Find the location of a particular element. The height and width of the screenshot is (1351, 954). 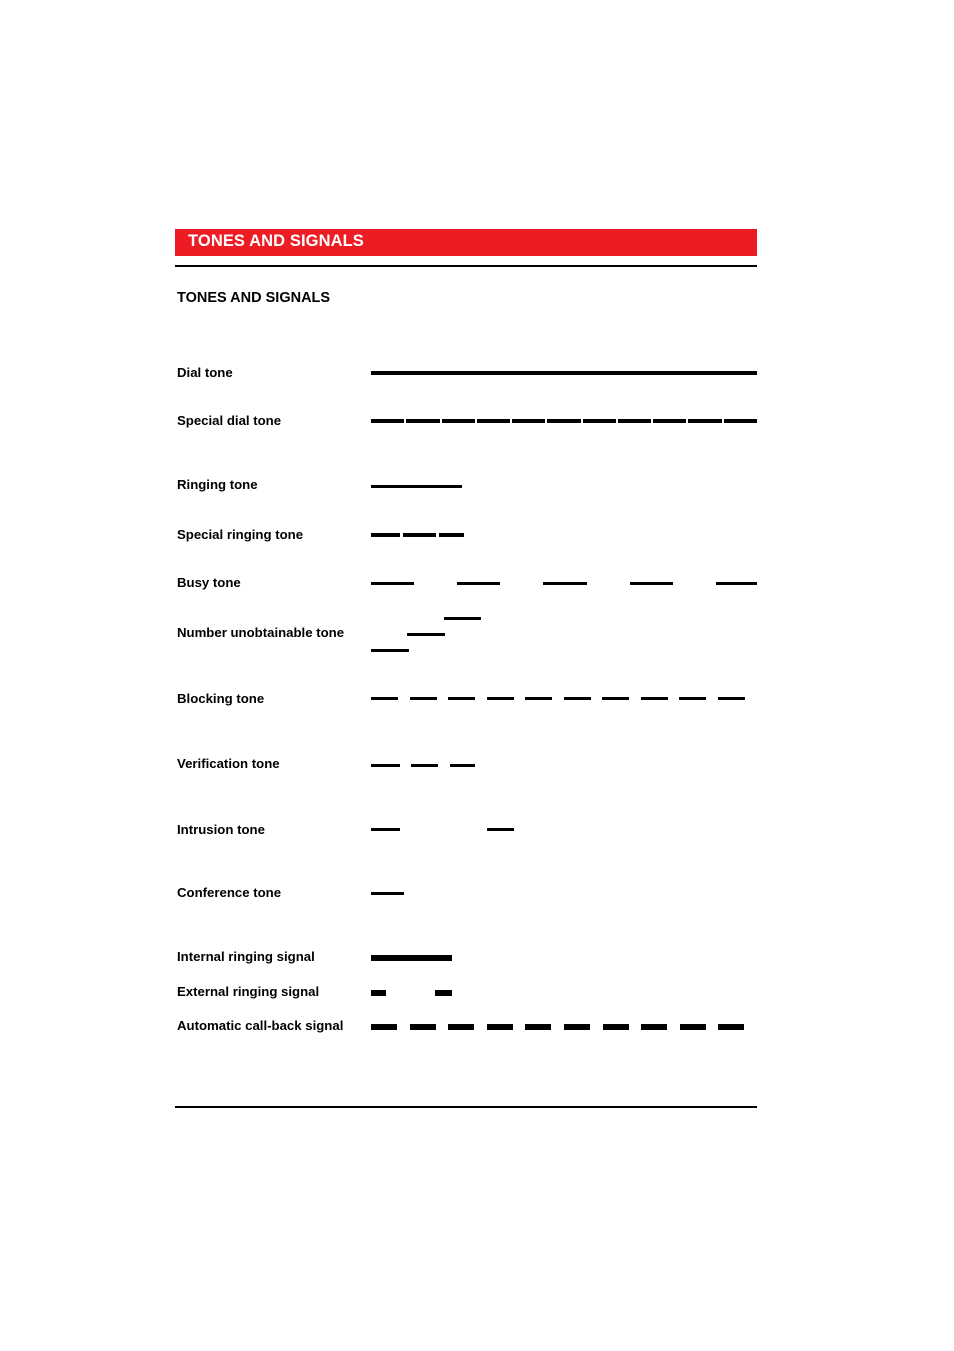

tone-label: Verification tone is located at coordinates (228, 763).